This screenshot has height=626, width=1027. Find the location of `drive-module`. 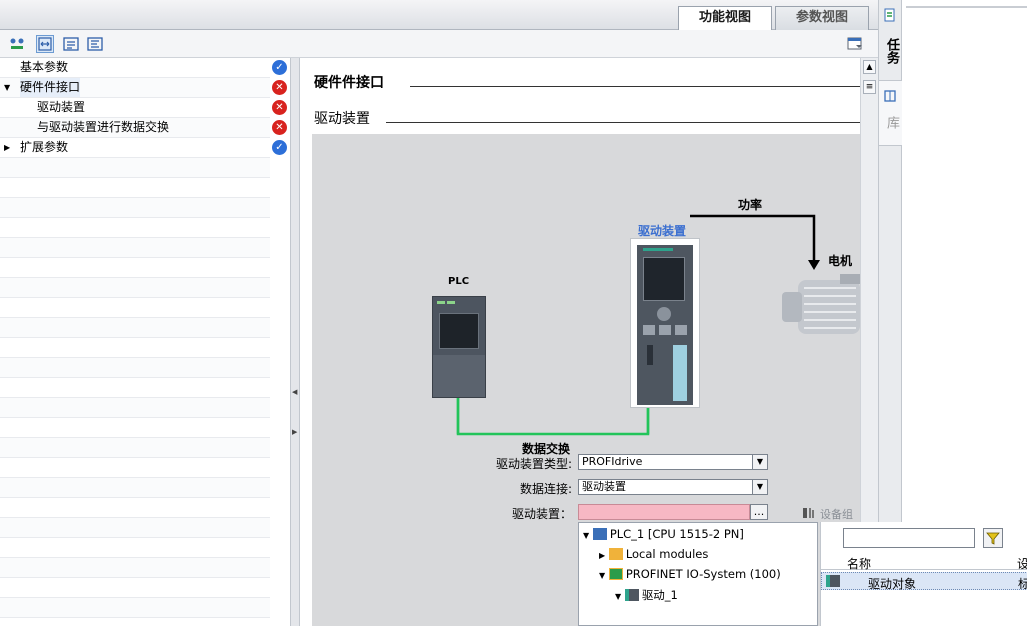

drive-module is located at coordinates (665, 323).